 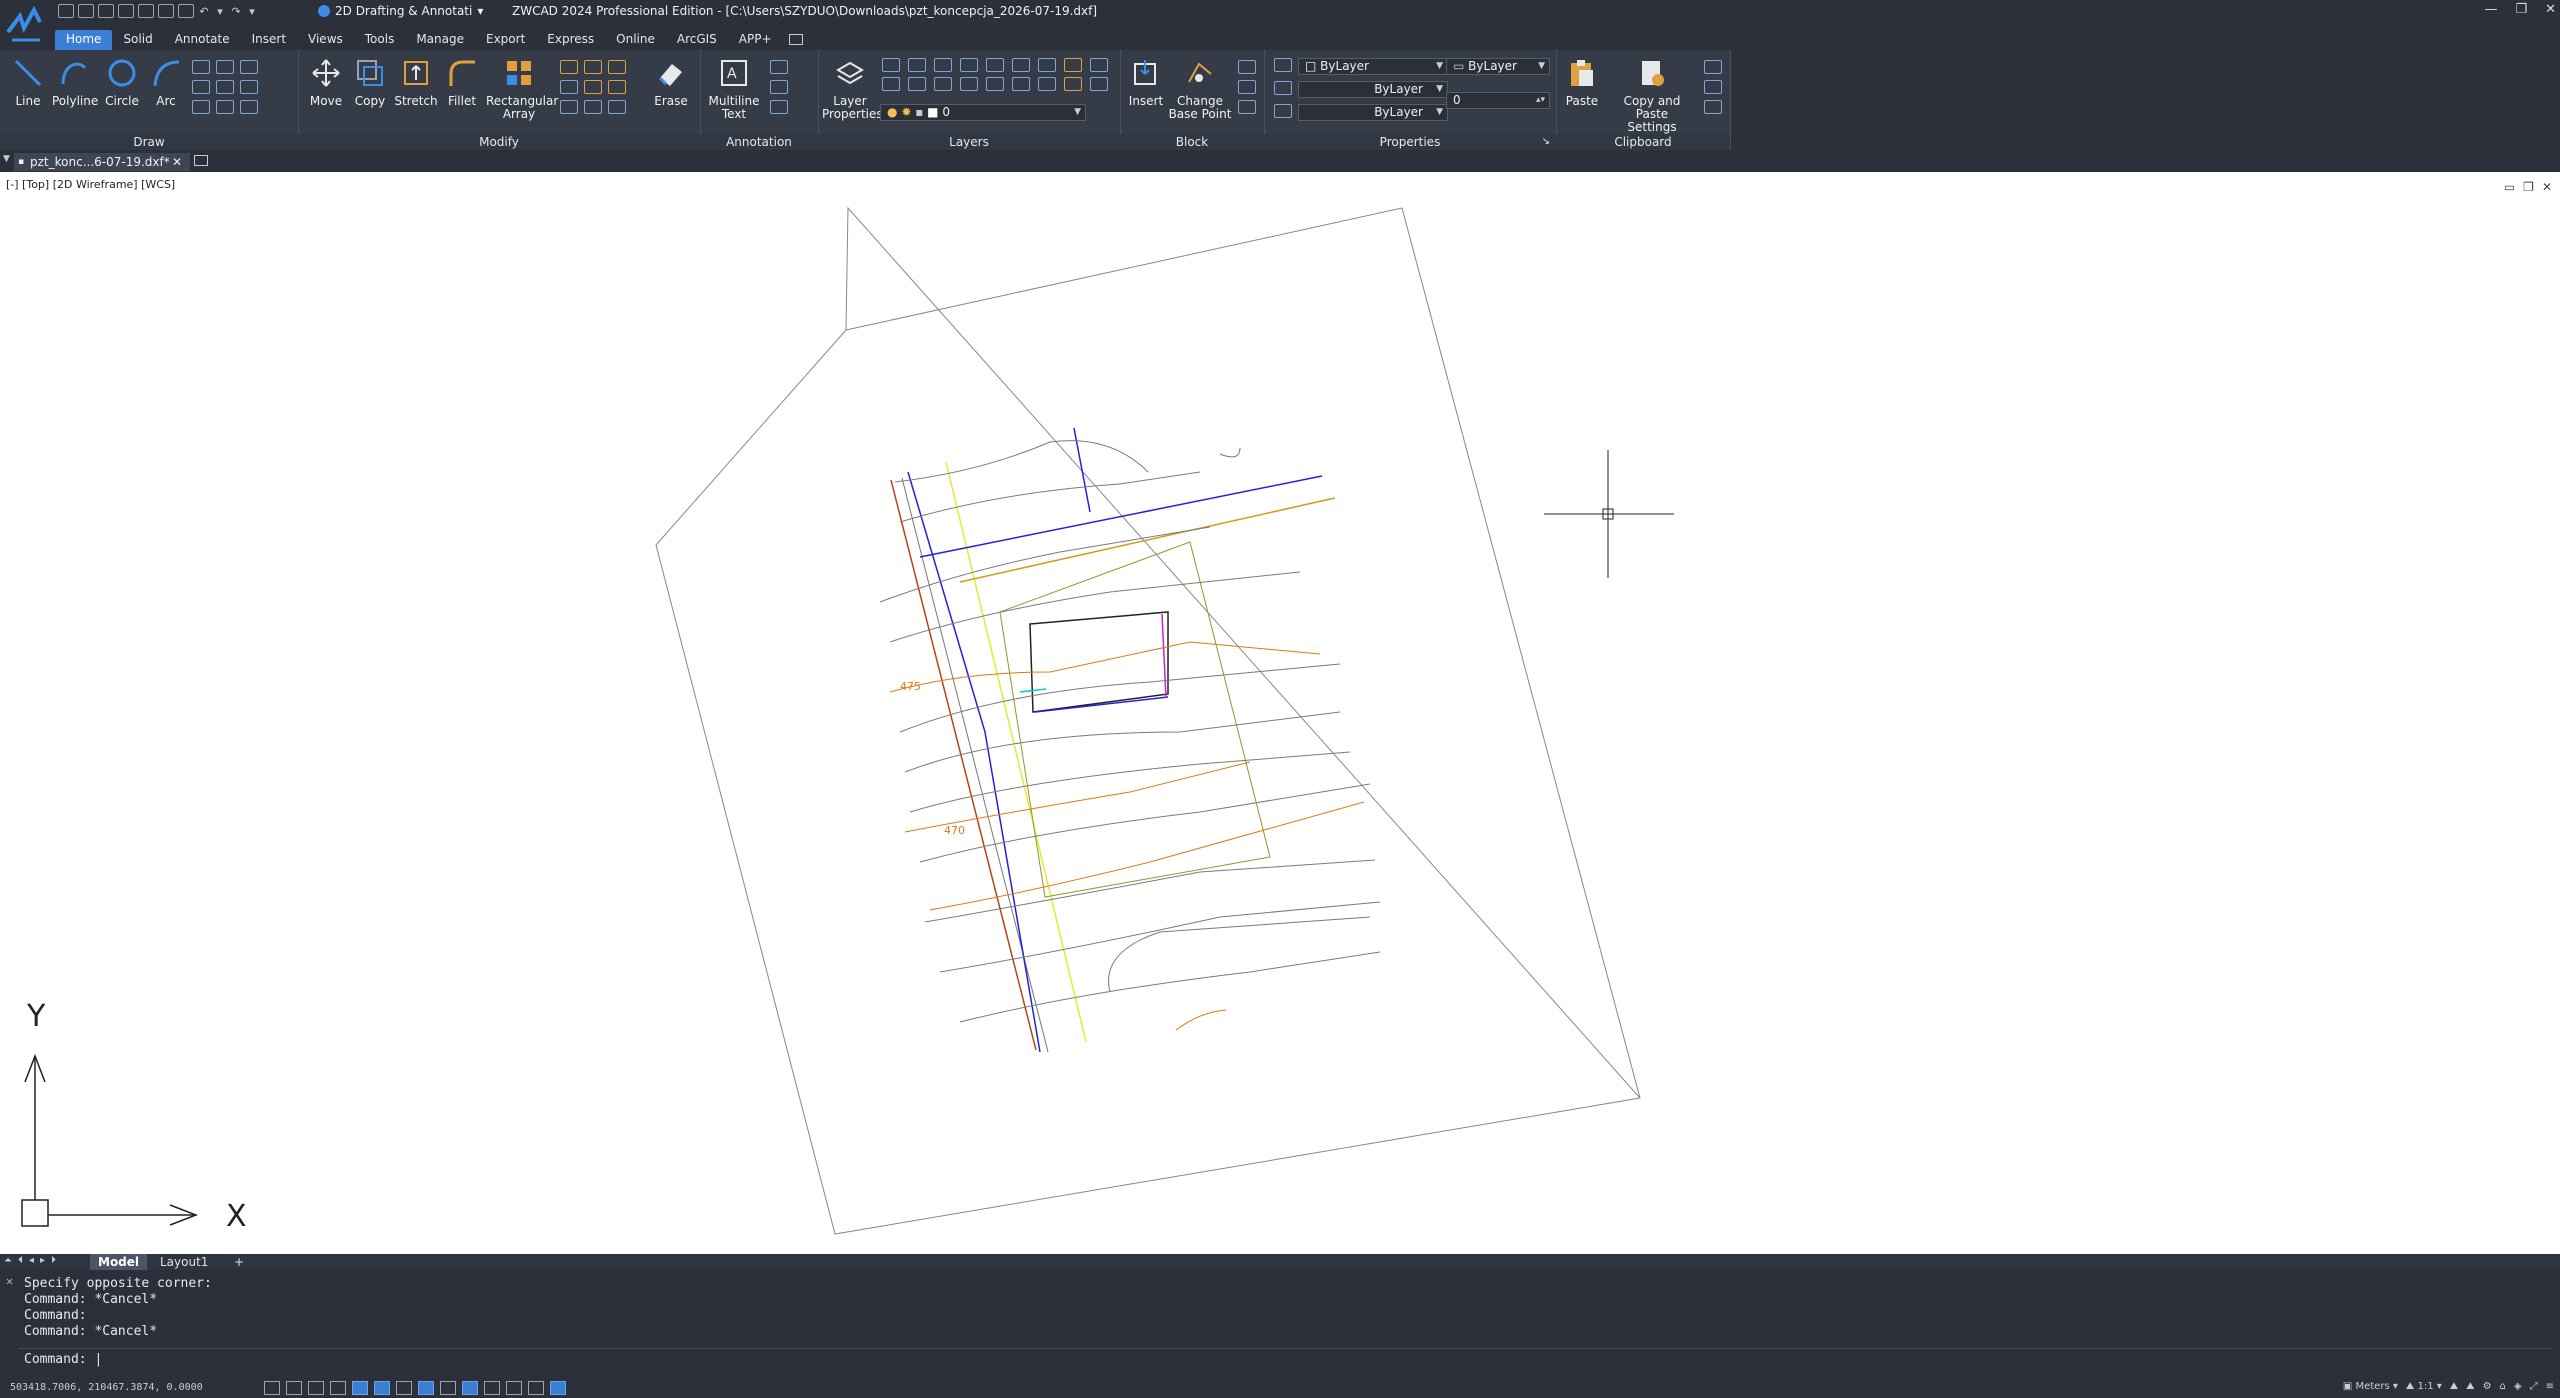 What do you see at coordinates (1582, 83) in the screenshot?
I see `paste-button: Paste` at bounding box center [1582, 83].